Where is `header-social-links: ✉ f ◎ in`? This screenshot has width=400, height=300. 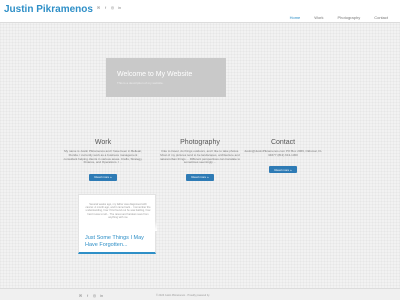
header-social-links: ✉ f ◎ in is located at coordinates (109, 7).